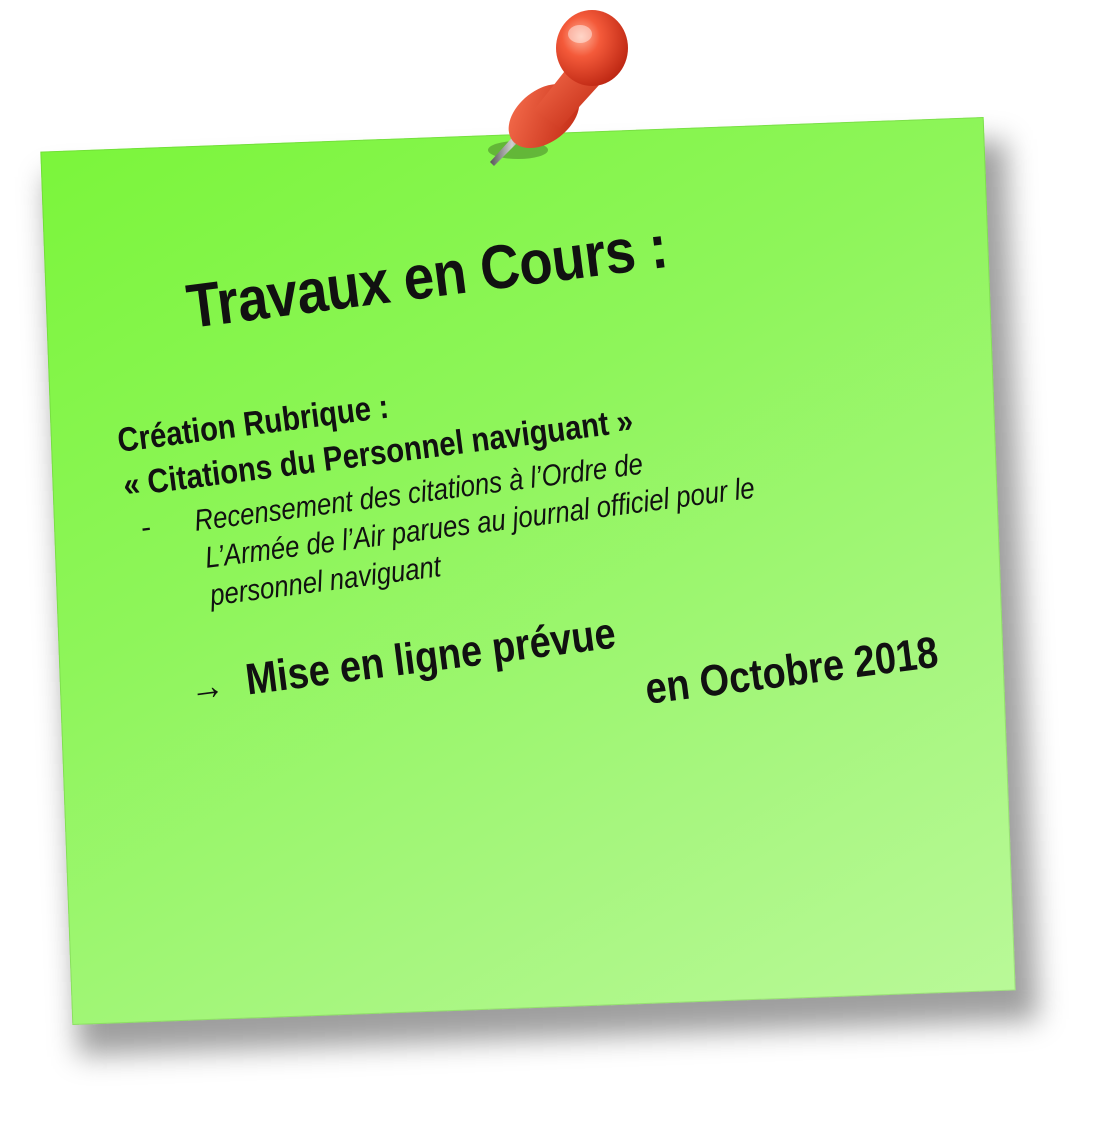 The image size is (1120, 1125). What do you see at coordinates (207, 686) in the screenshot?
I see `right-arrow-icon: →` at bounding box center [207, 686].